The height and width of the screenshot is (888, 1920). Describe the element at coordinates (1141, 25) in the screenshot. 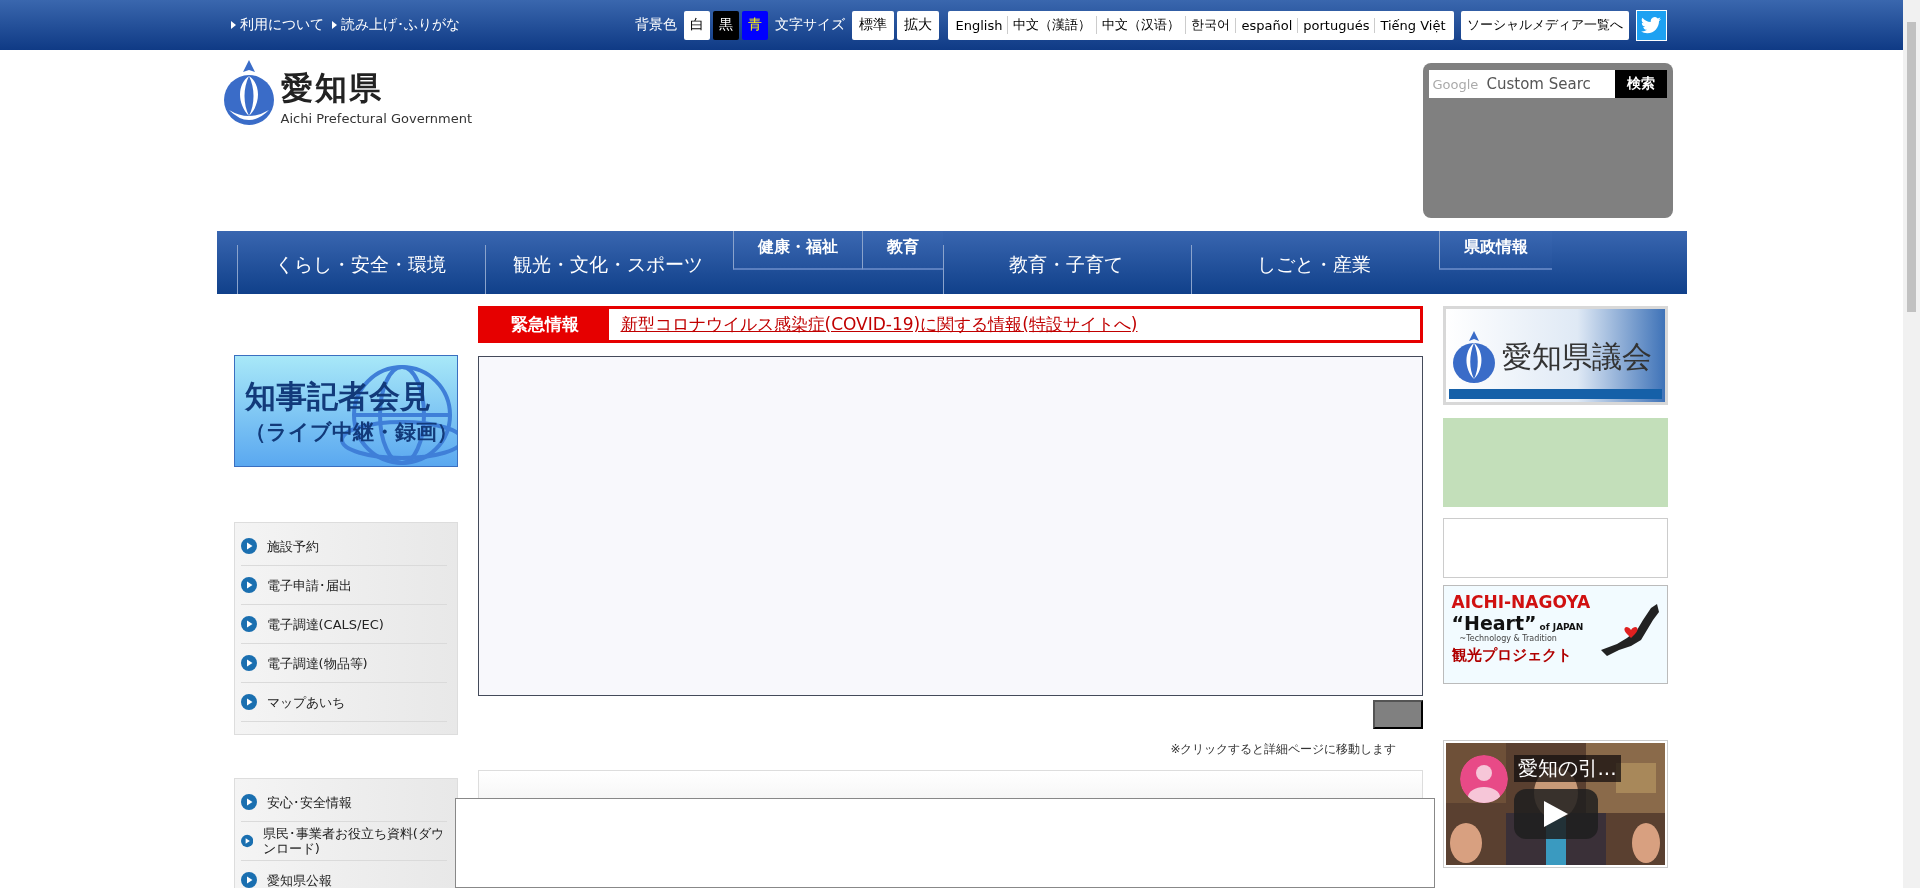

I see `language-link: 中文（汉语）` at that location.